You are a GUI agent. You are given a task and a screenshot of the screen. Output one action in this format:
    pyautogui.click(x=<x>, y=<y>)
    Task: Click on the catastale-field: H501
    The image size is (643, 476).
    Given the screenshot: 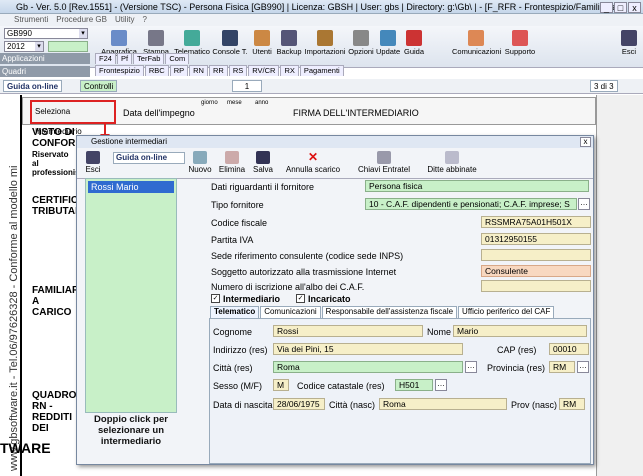 What is the action you would take?
    pyautogui.click(x=414, y=385)
    